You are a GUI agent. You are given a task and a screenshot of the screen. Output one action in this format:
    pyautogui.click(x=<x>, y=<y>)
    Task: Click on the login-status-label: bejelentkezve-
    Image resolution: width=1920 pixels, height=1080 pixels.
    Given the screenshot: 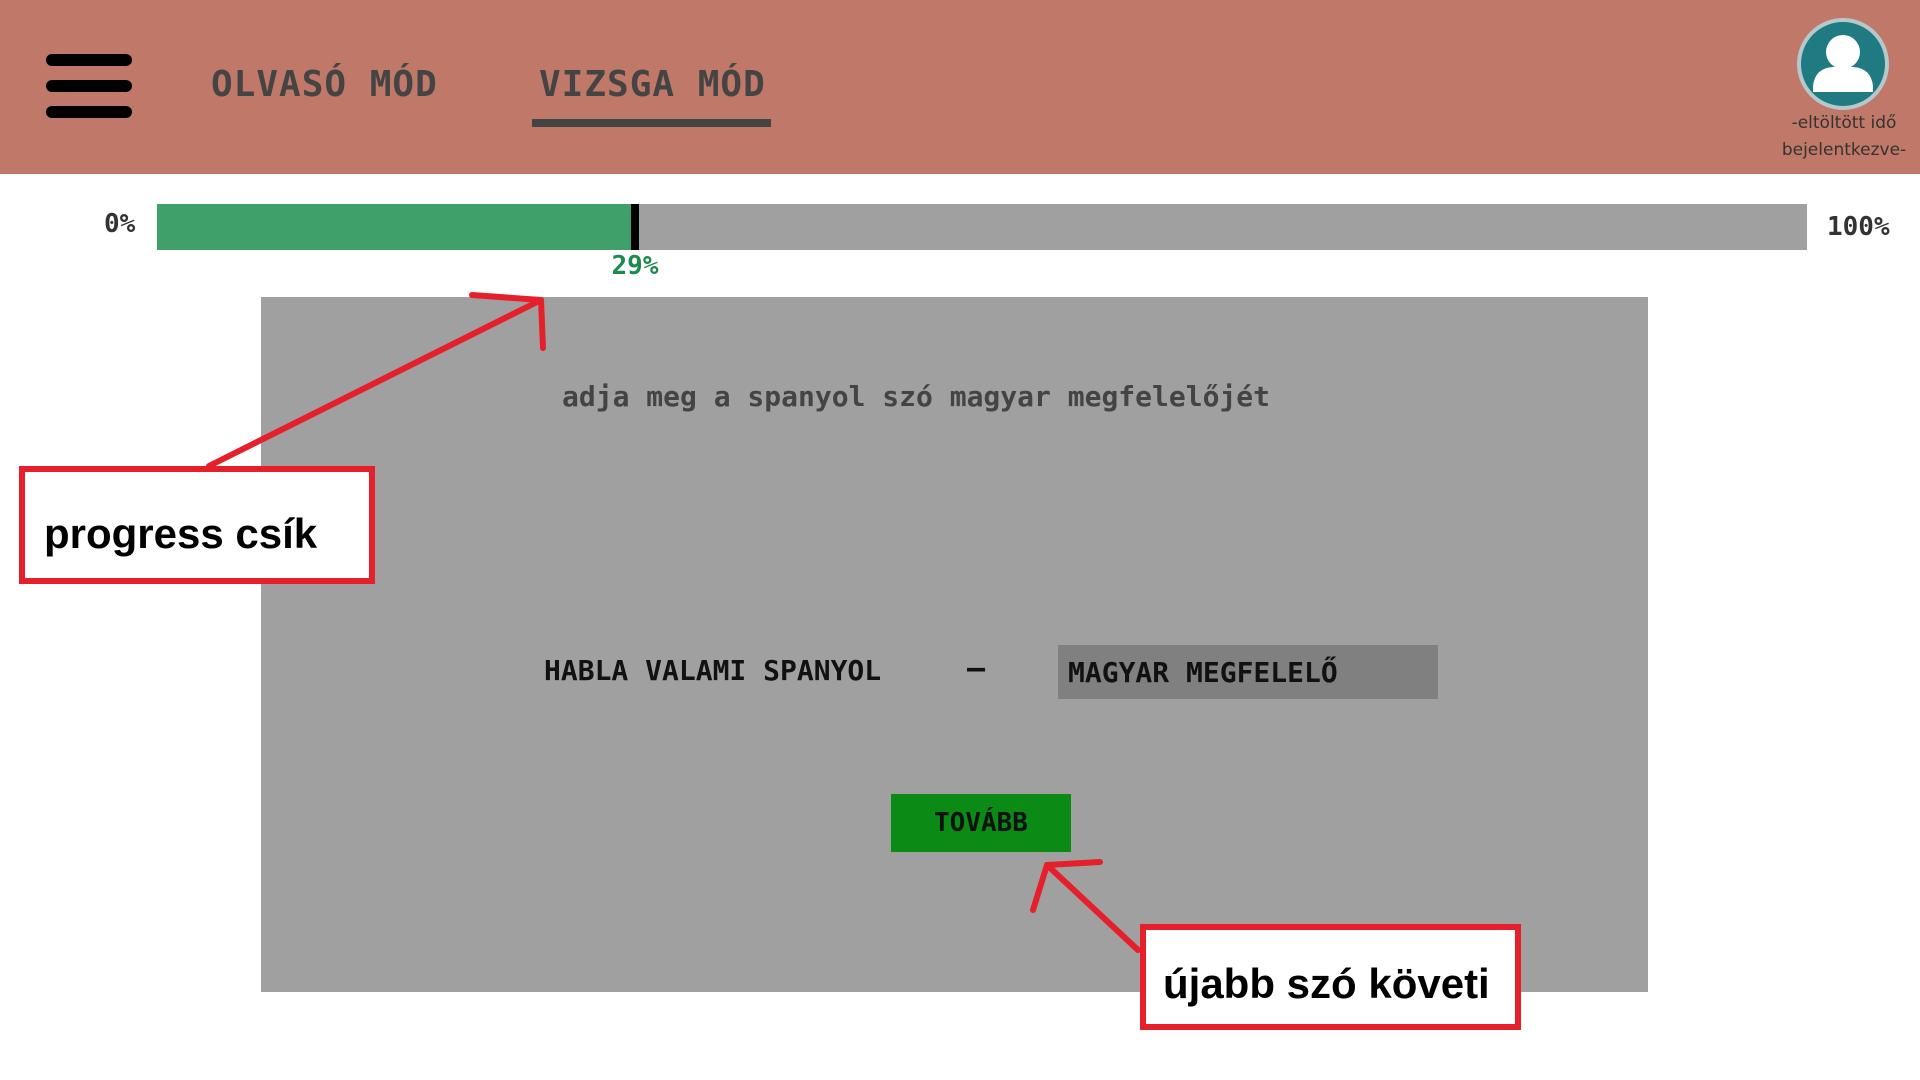 What is the action you would take?
    pyautogui.click(x=1844, y=150)
    